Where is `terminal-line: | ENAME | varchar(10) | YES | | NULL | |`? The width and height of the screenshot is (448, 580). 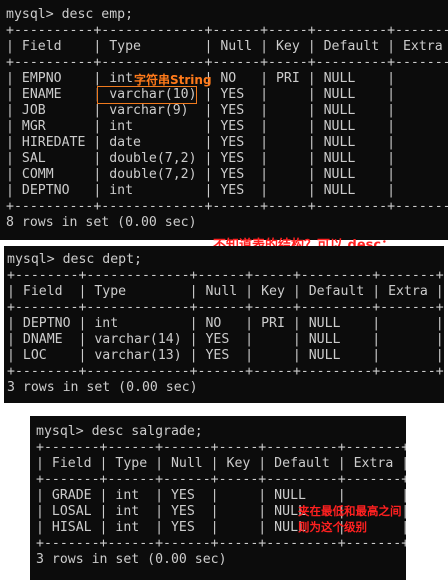 terminal-line: | ENAME | varchar(10) | YES | | NULL | | is located at coordinates (227, 94).